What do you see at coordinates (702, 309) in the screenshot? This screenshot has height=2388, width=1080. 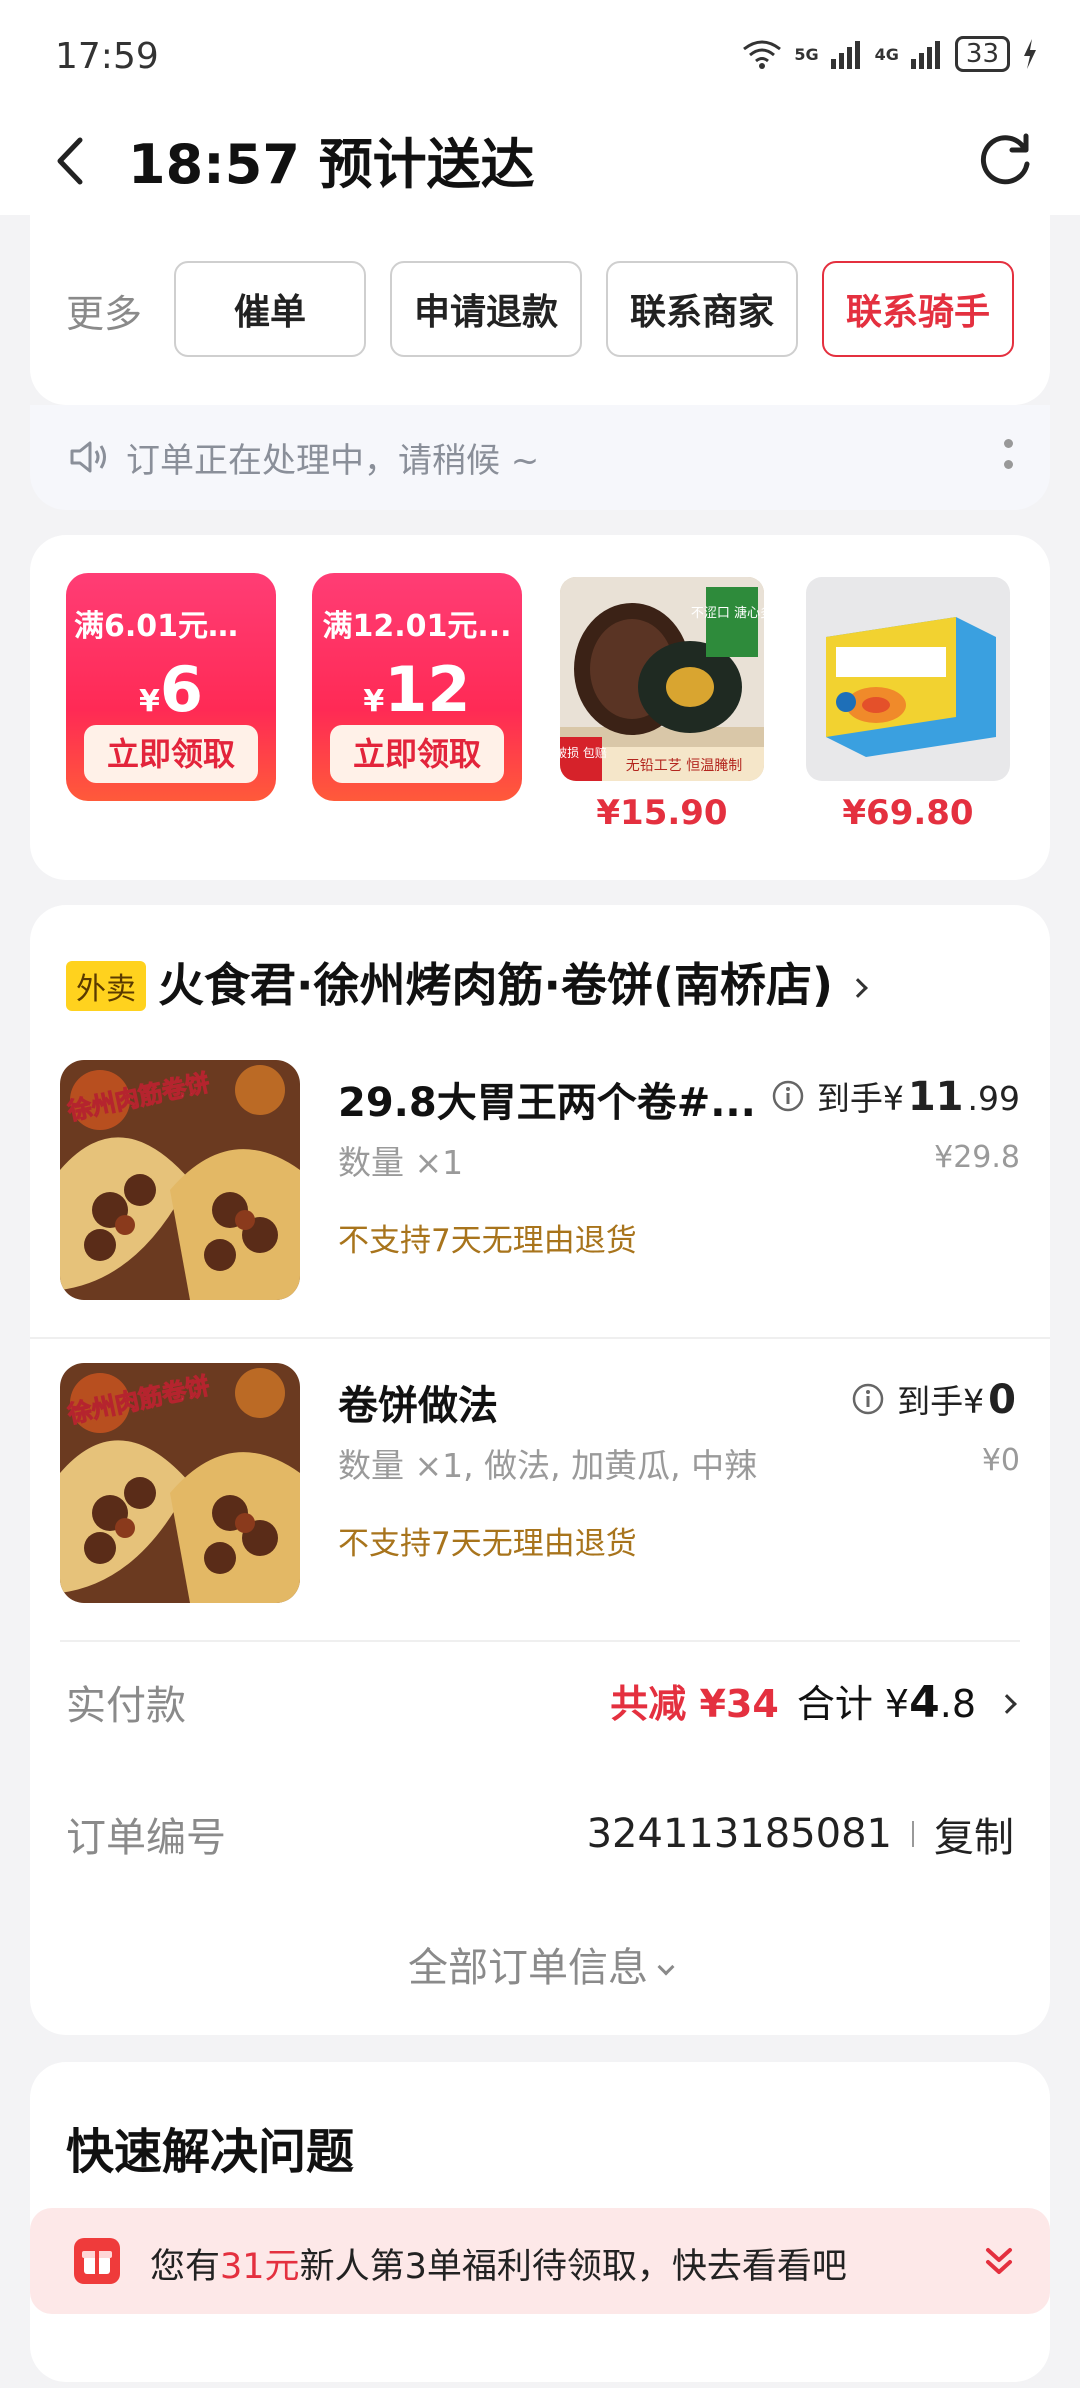 I see `contact-merchant-button: 联系商家` at bounding box center [702, 309].